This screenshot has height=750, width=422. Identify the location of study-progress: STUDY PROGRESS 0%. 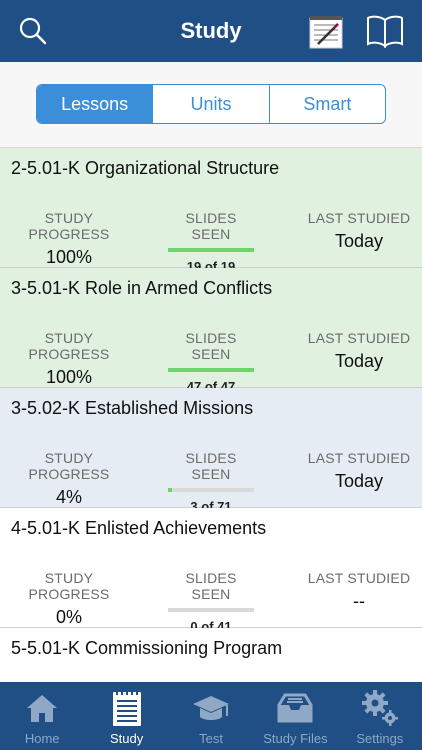
(69, 599).